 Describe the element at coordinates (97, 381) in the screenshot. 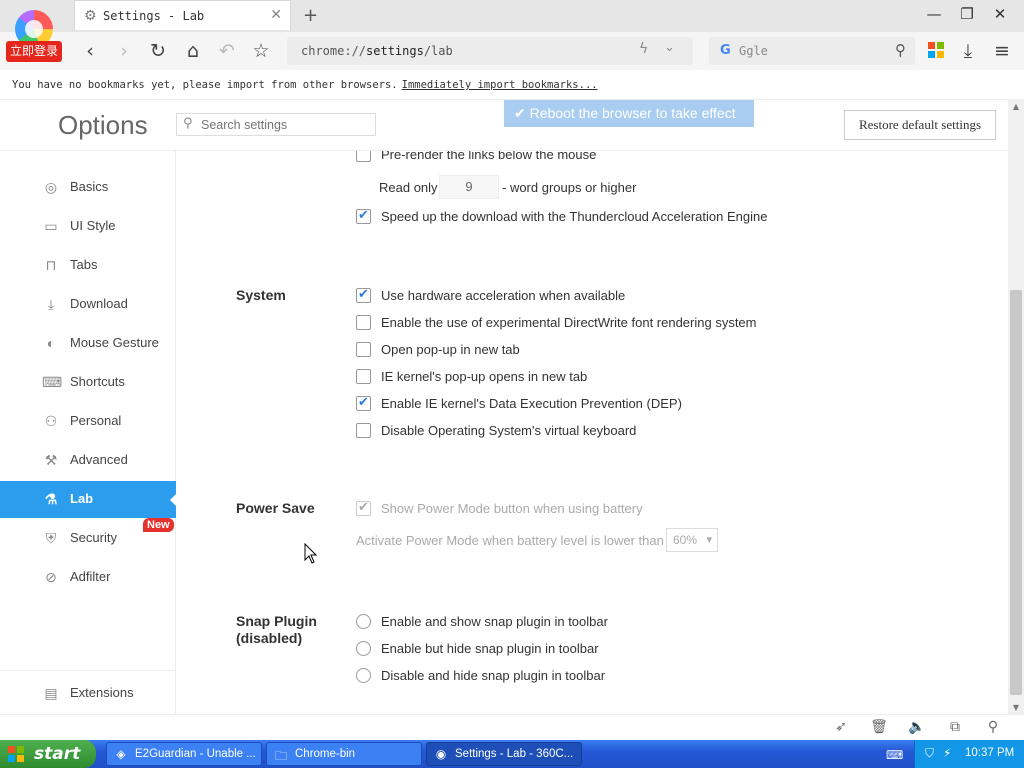

I see `sidebar-item-label: Shortcuts` at that location.